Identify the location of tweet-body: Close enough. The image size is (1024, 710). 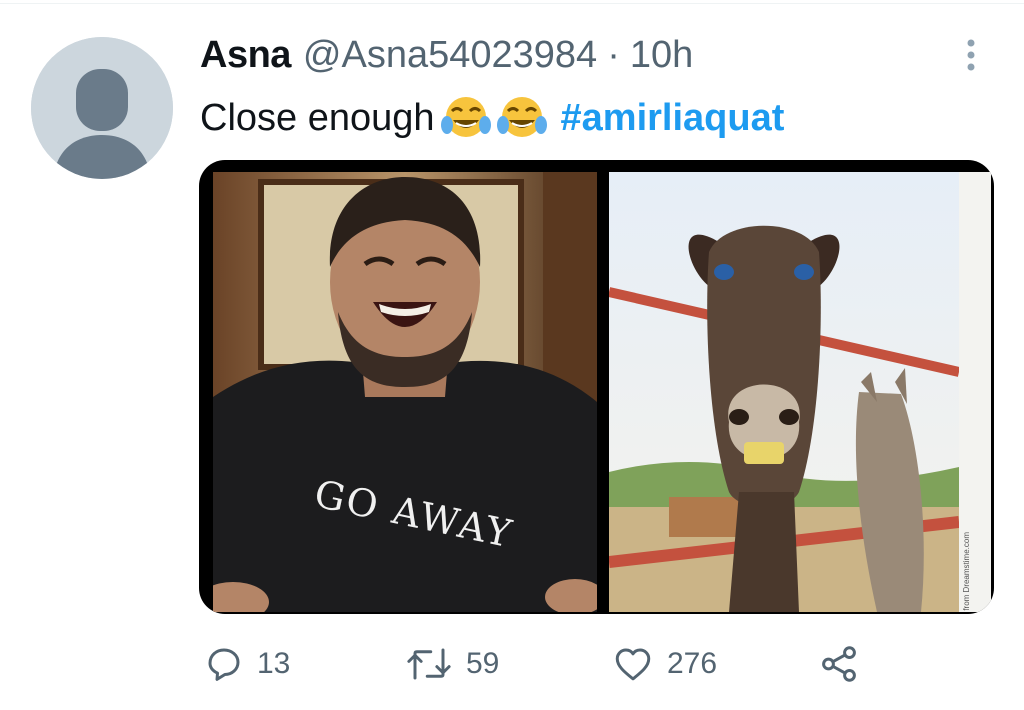
(317, 117).